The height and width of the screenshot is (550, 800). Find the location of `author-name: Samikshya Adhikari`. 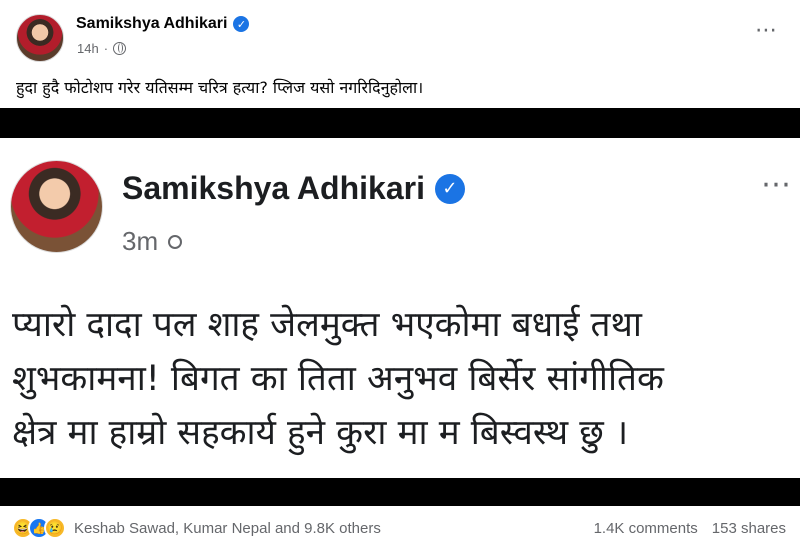

author-name: Samikshya Adhikari is located at coordinates (151, 24).